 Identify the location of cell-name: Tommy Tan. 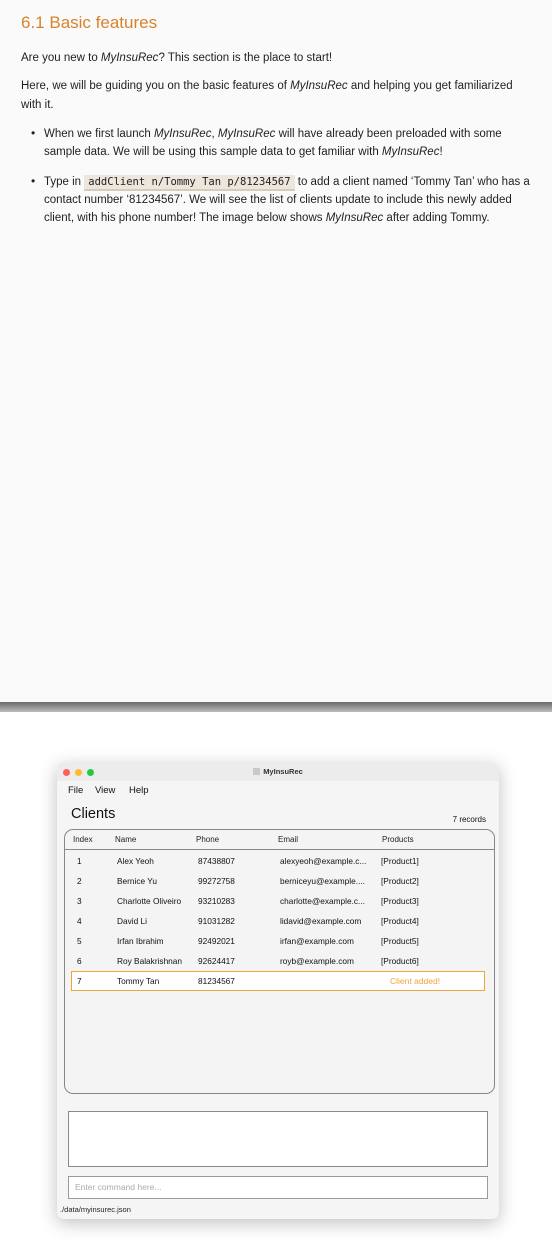
(138, 981).